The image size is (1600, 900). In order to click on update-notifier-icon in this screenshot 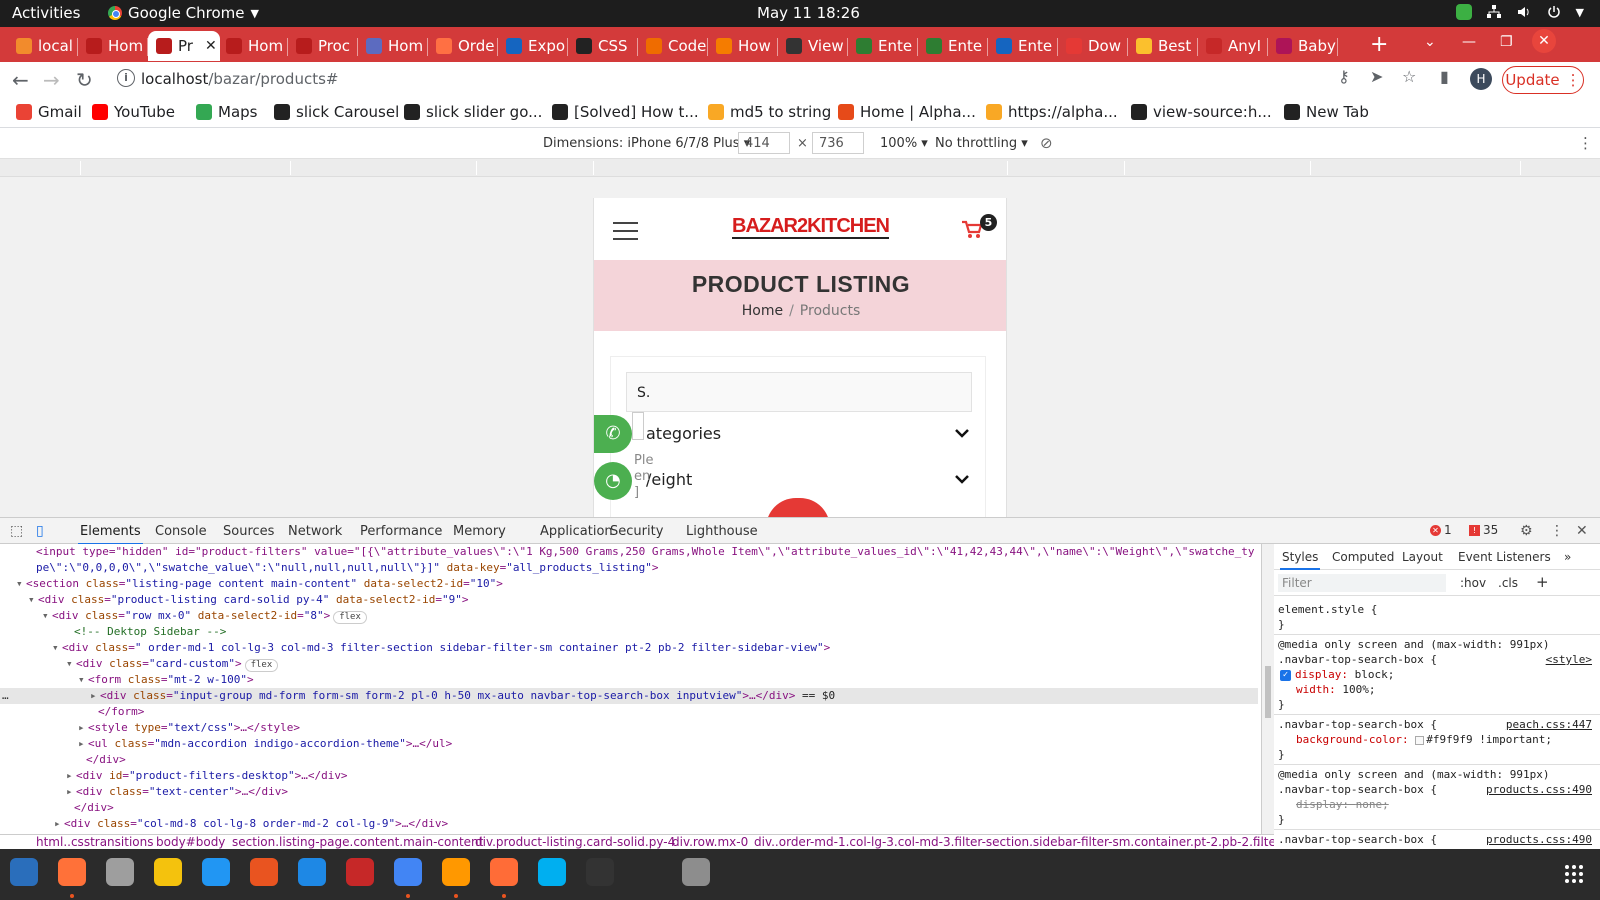, I will do `click(1463, 12)`.